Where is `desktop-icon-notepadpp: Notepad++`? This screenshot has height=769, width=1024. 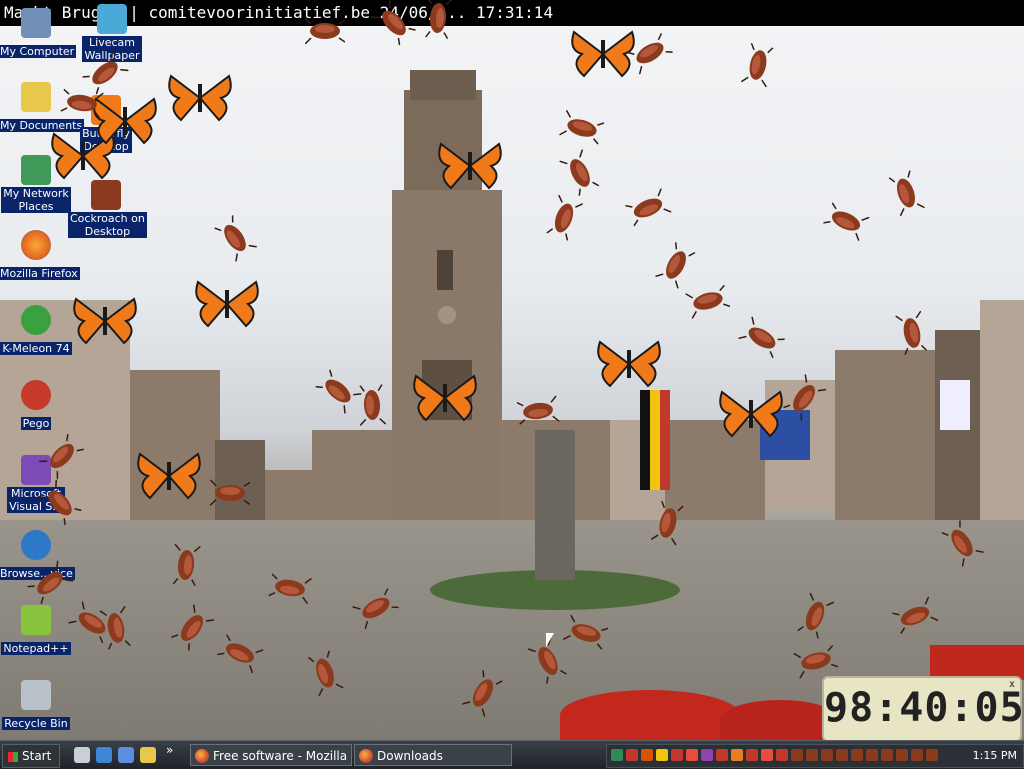
desktop-icon-notepadpp: Notepad++ is located at coordinates (37, 630).